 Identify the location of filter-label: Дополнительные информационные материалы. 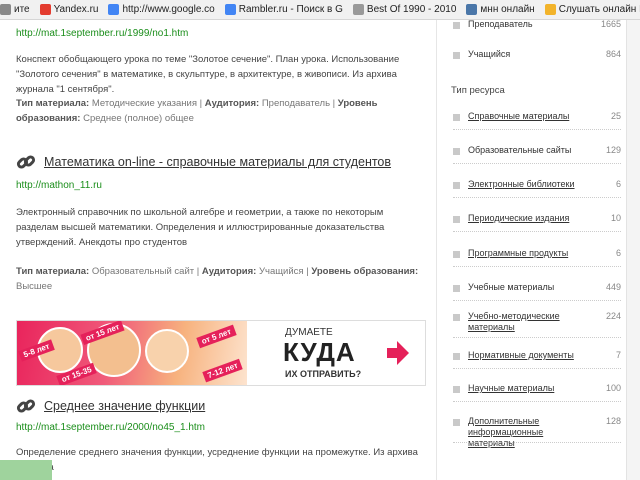
(528, 432).